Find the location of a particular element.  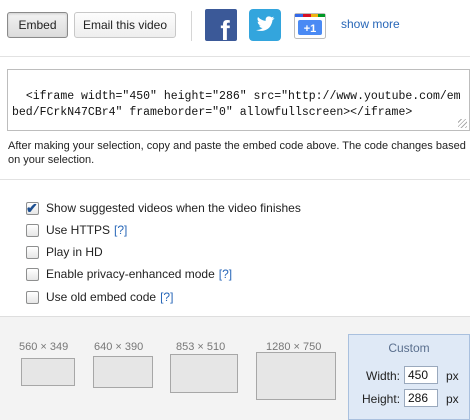

toolbar-divider is located at coordinates (191, 26).